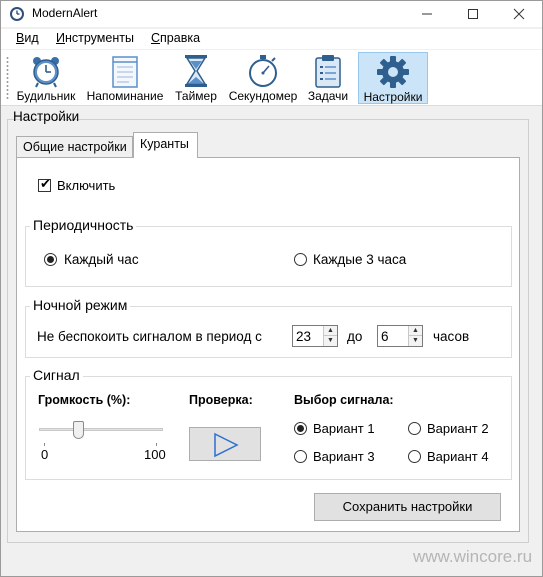  Describe the element at coordinates (263, 96) in the screenshot. I see `toolbar-stopwatch-label: Секундомер` at that location.